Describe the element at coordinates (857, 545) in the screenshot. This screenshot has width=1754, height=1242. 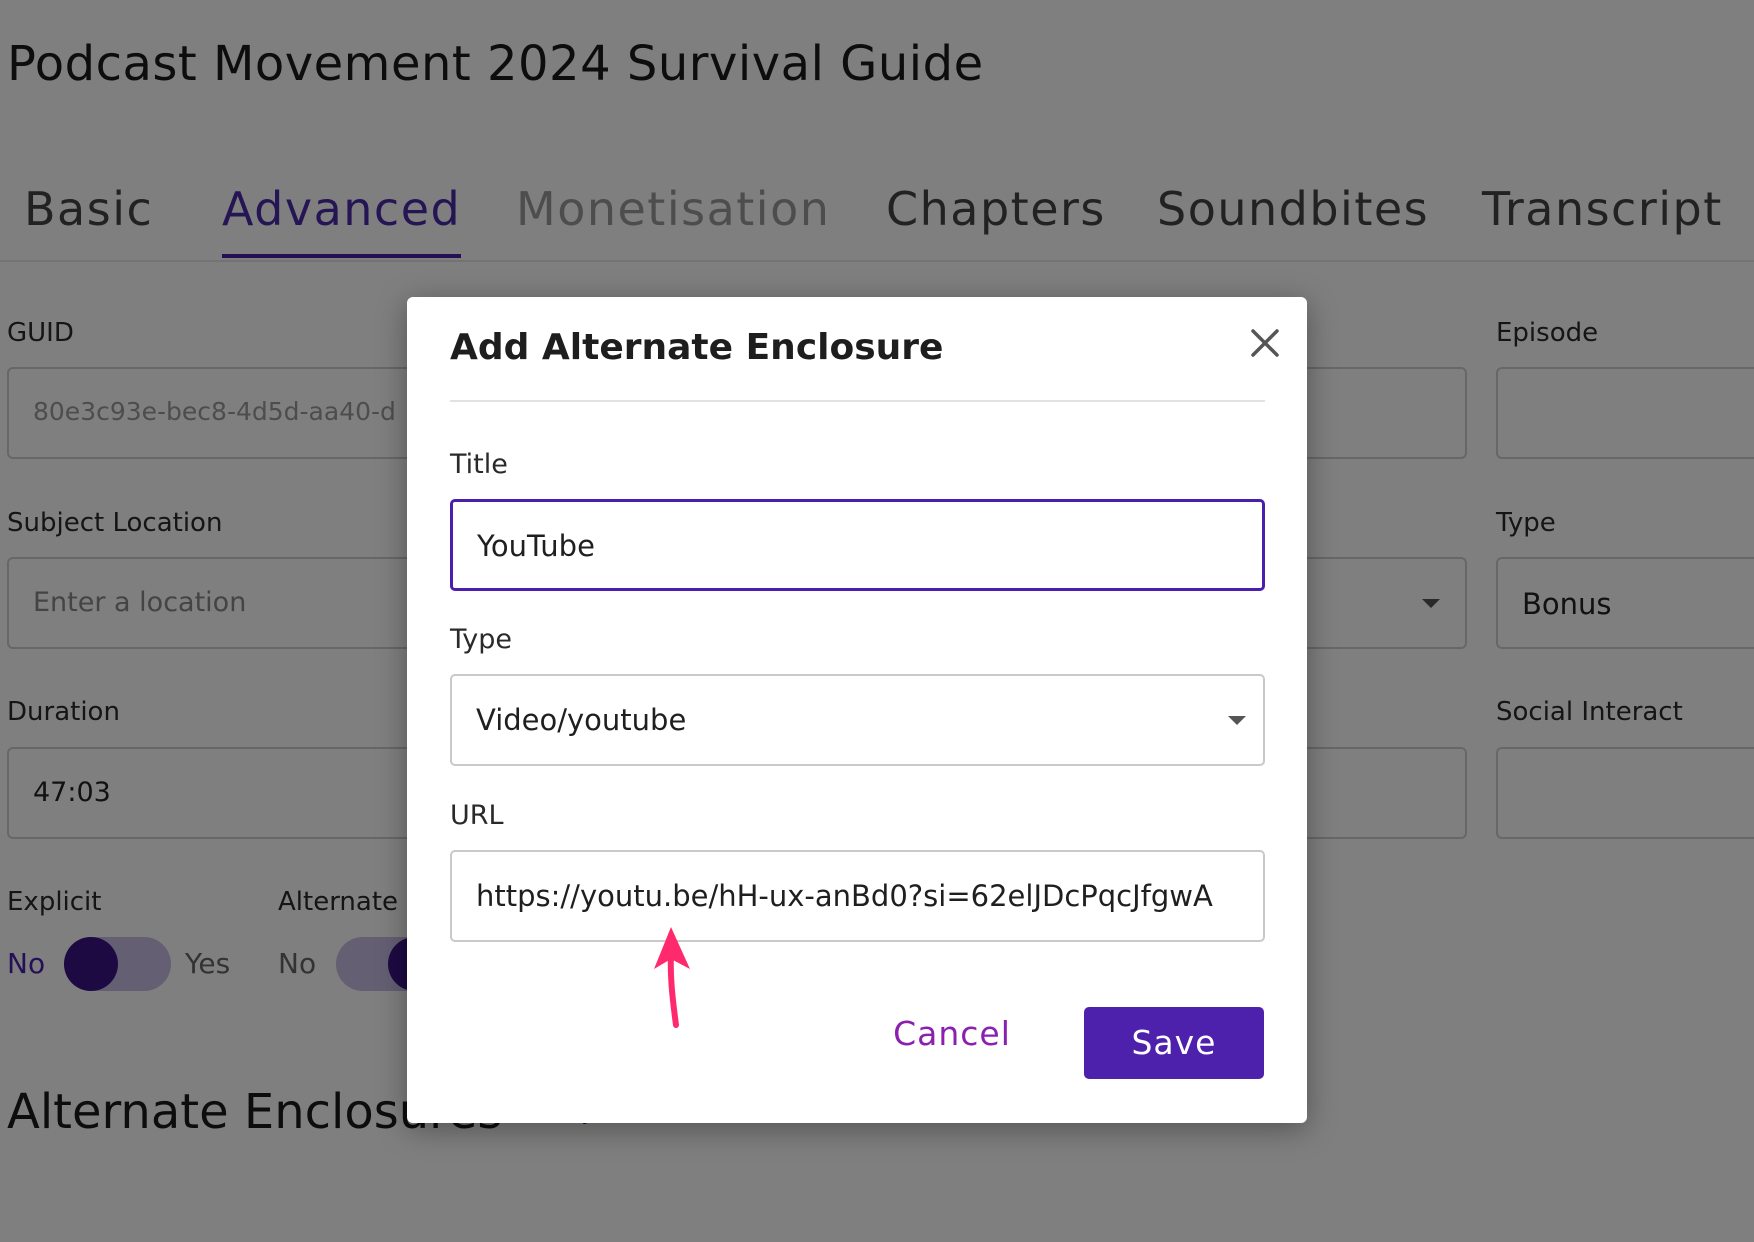
I see `title-input: YouTube` at that location.